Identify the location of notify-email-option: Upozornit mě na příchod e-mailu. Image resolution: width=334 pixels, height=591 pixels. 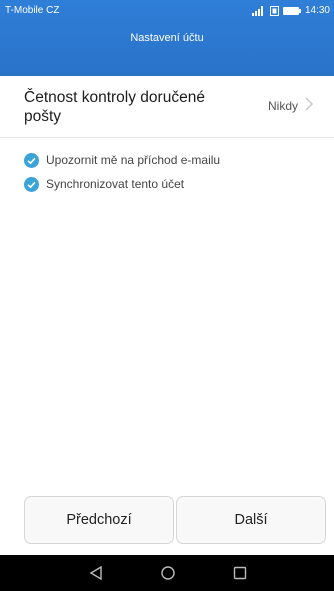
(122, 160).